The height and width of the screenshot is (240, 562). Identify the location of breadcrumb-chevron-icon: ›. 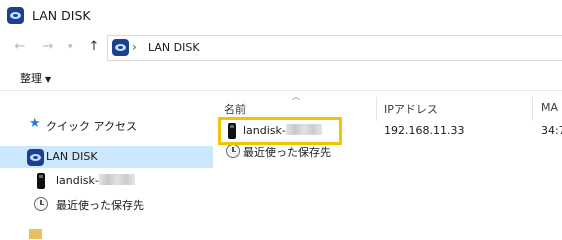
(134, 47).